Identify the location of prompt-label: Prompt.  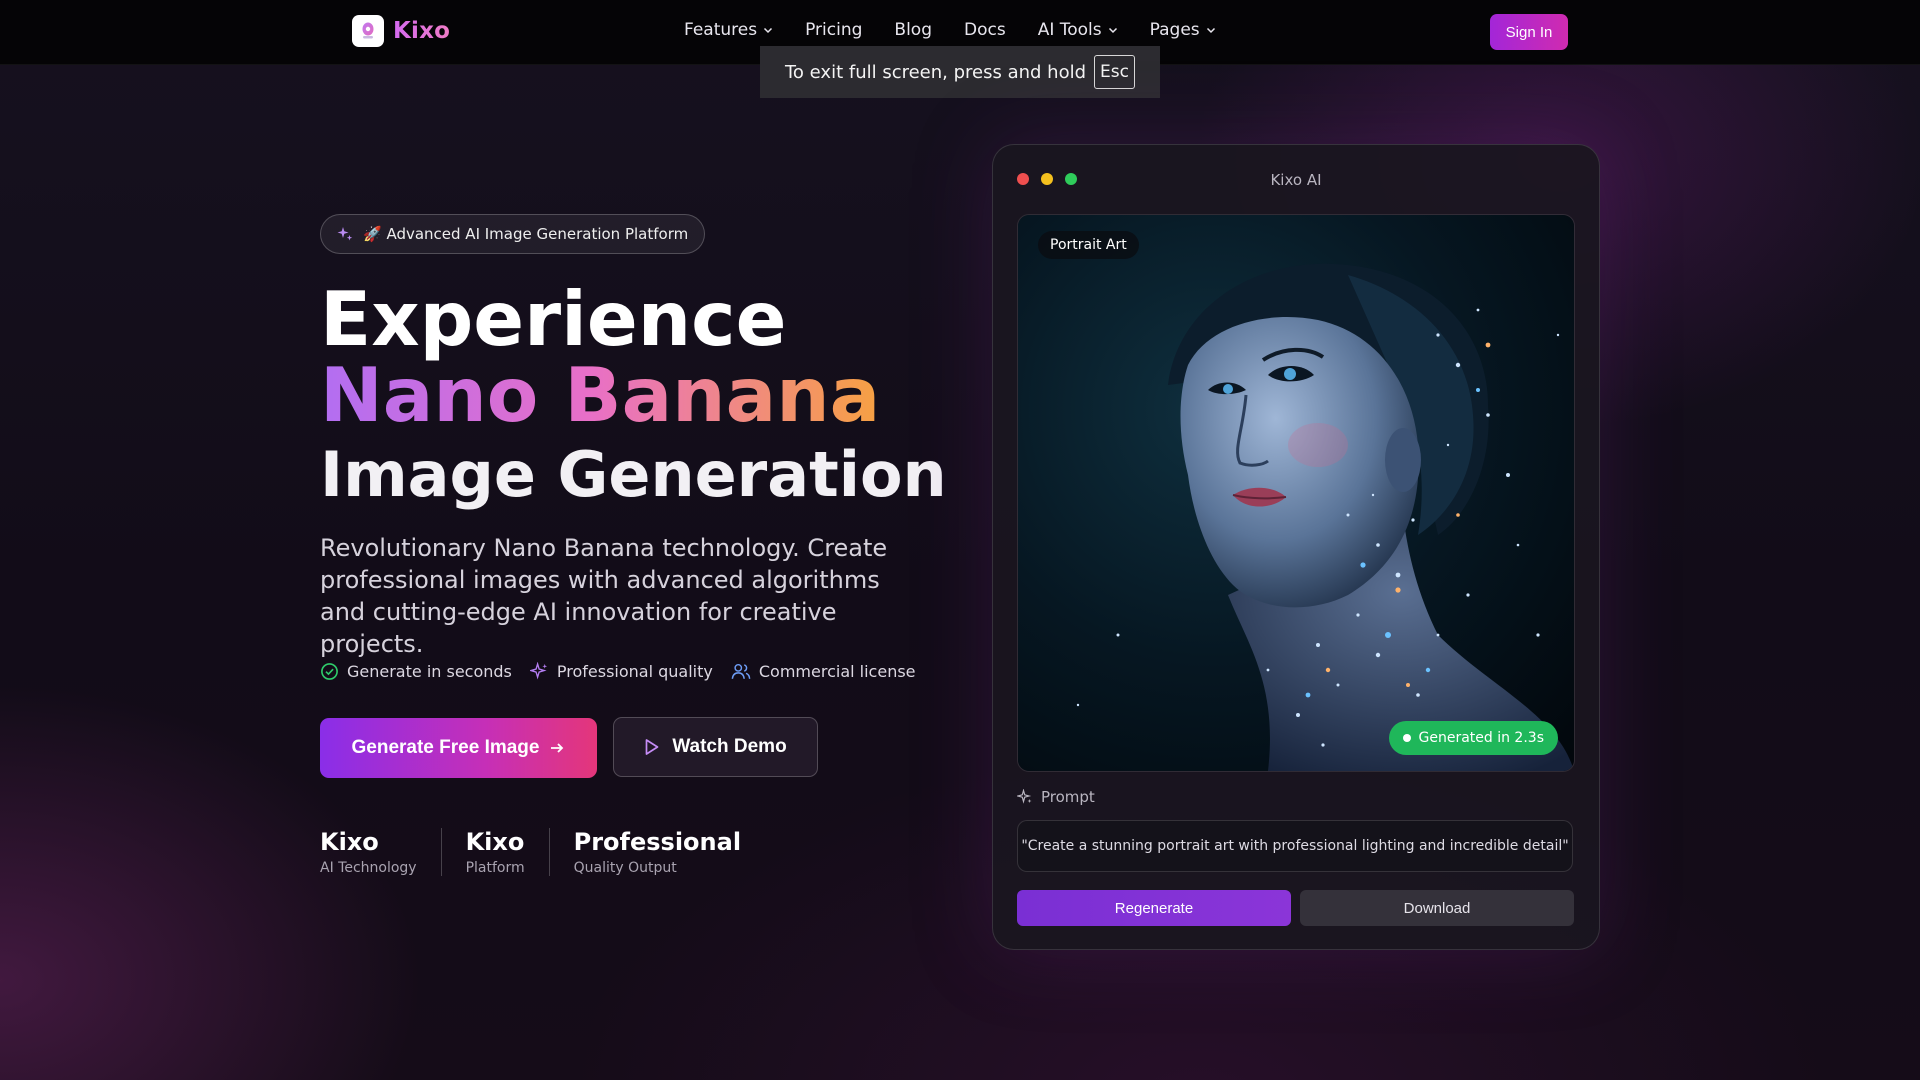
(1056, 797).